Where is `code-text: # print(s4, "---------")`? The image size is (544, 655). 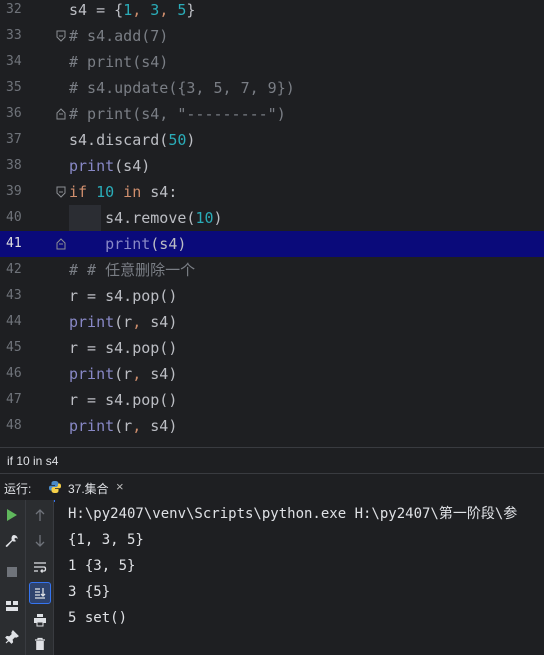 code-text: # print(s4, "---------") is located at coordinates (177, 114).